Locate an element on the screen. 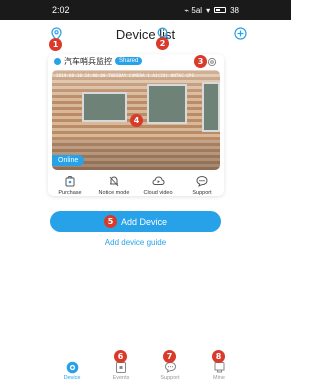 The image size is (320, 391). device-icon is located at coordinates (72, 367).